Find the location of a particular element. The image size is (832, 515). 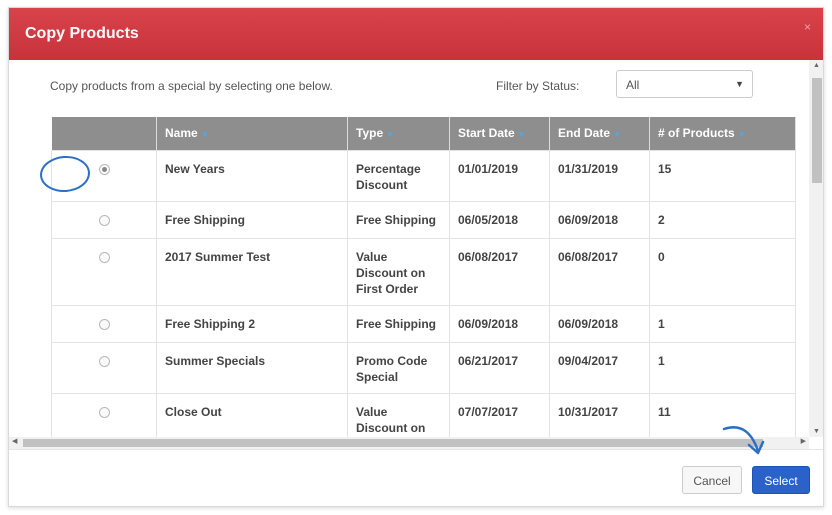

vertical-scroll-thumb is located at coordinates (817, 130).